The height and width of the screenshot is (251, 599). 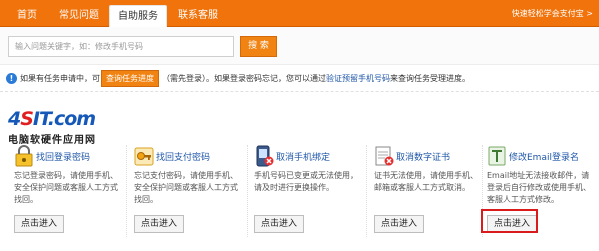 I want to click on info-icon: !, so click(x=11, y=78).